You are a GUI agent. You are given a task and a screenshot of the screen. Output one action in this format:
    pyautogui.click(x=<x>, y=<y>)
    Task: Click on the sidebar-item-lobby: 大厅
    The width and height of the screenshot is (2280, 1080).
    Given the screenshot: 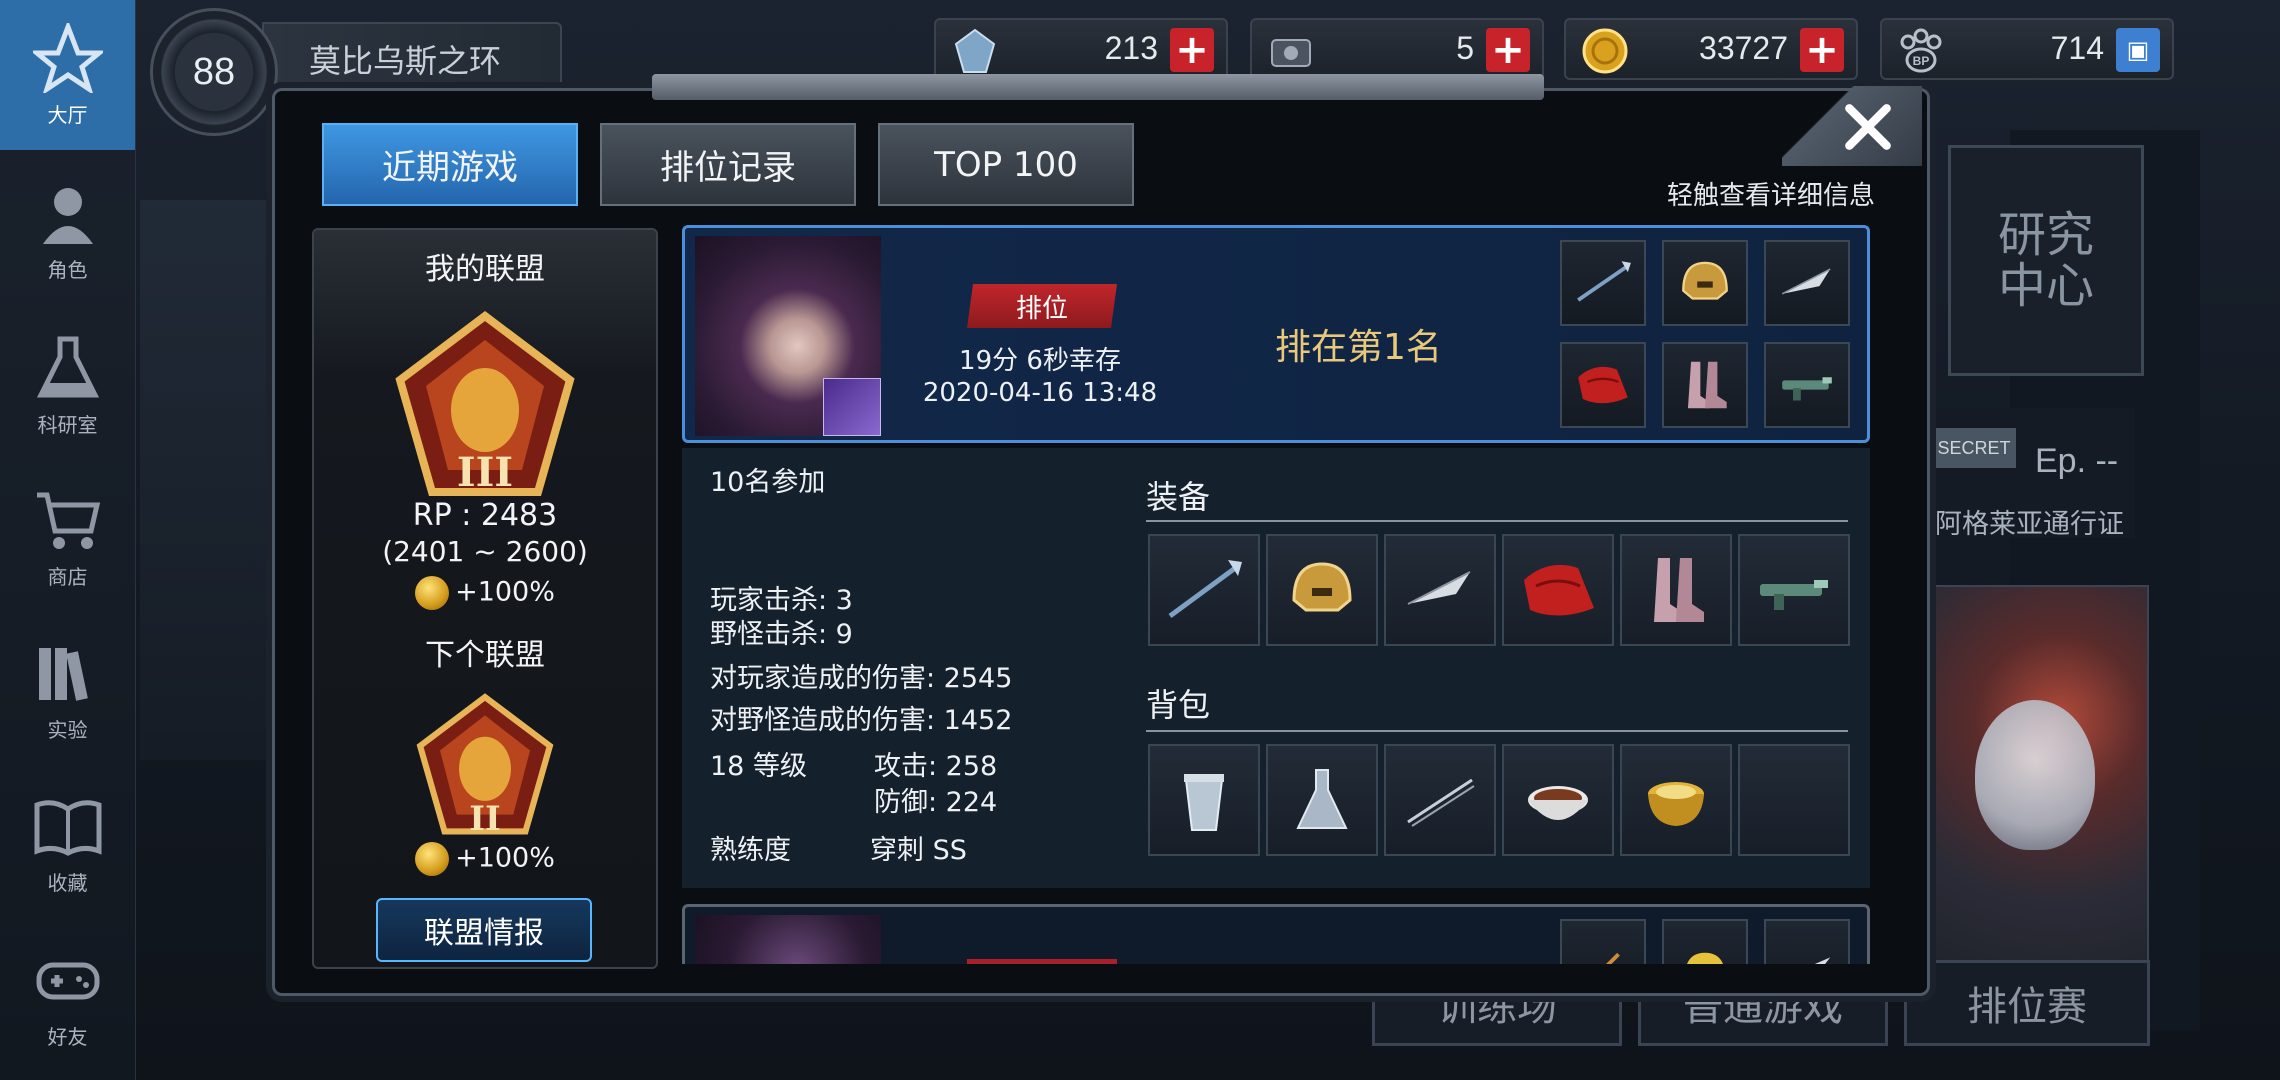 What is the action you would take?
    pyautogui.click(x=67, y=75)
    